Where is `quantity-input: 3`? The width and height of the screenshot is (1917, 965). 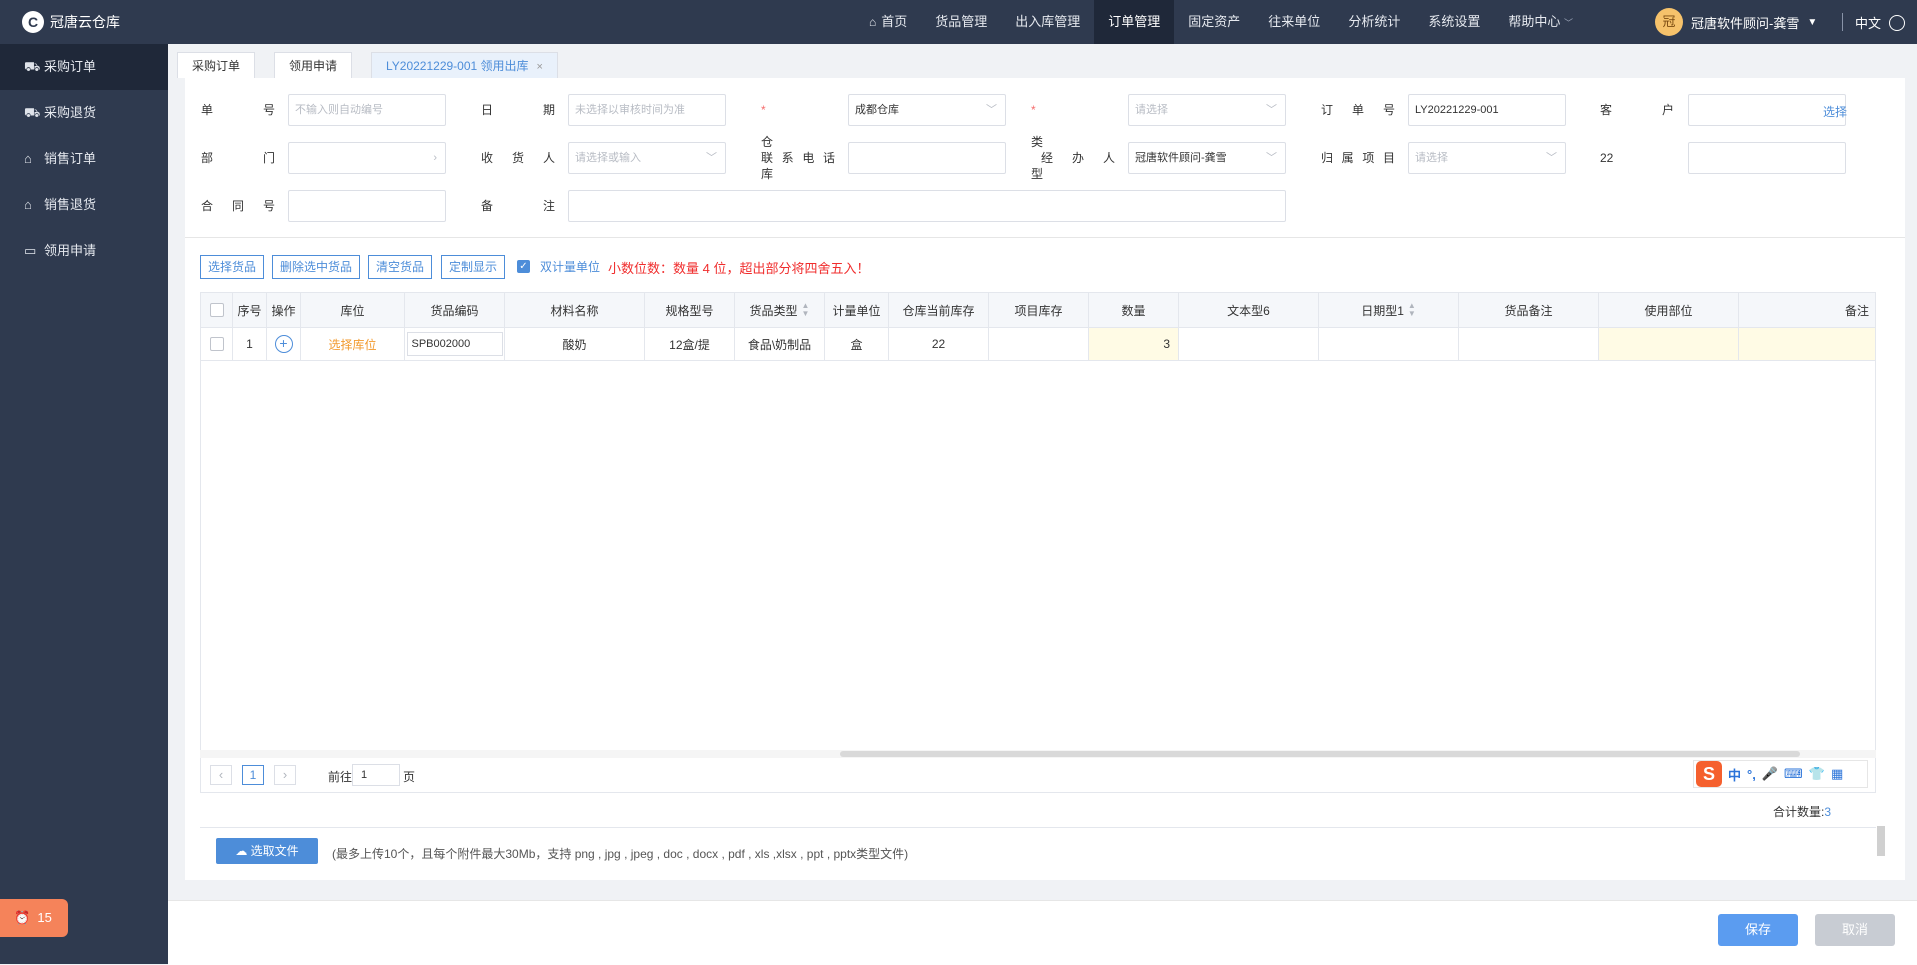
quantity-input: 3 is located at coordinates (1134, 344).